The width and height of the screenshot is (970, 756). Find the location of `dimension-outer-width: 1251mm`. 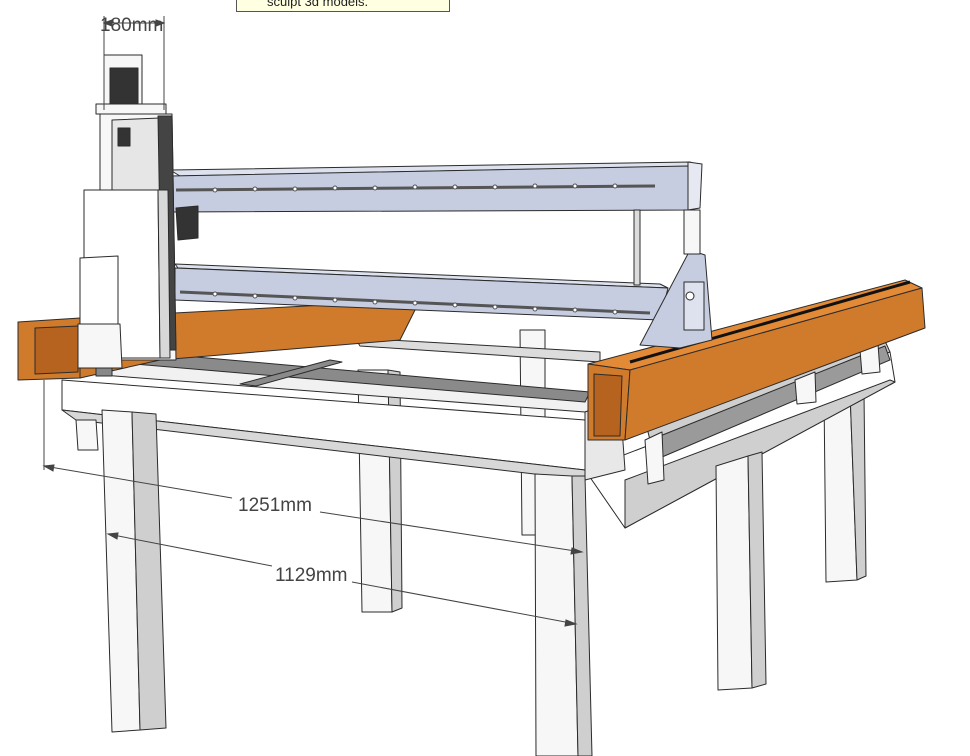

dimension-outer-width: 1251mm is located at coordinates (275, 505).